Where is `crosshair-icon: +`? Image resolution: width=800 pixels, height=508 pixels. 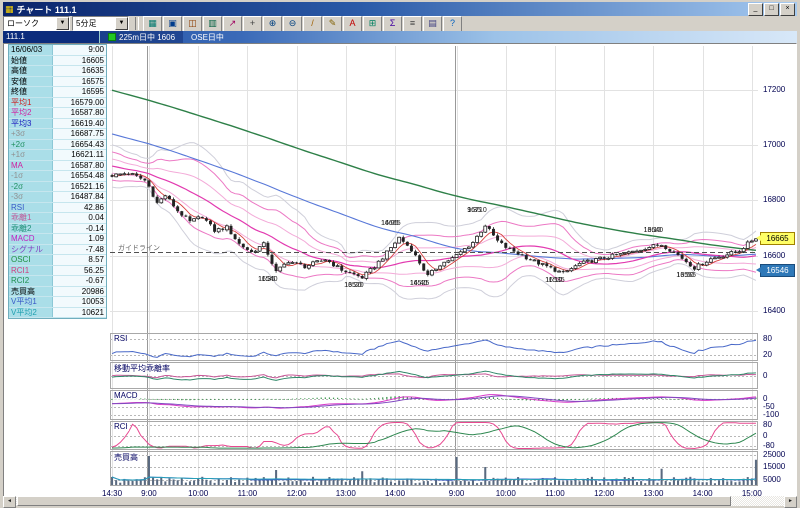 crosshair-icon: + is located at coordinates (252, 23).